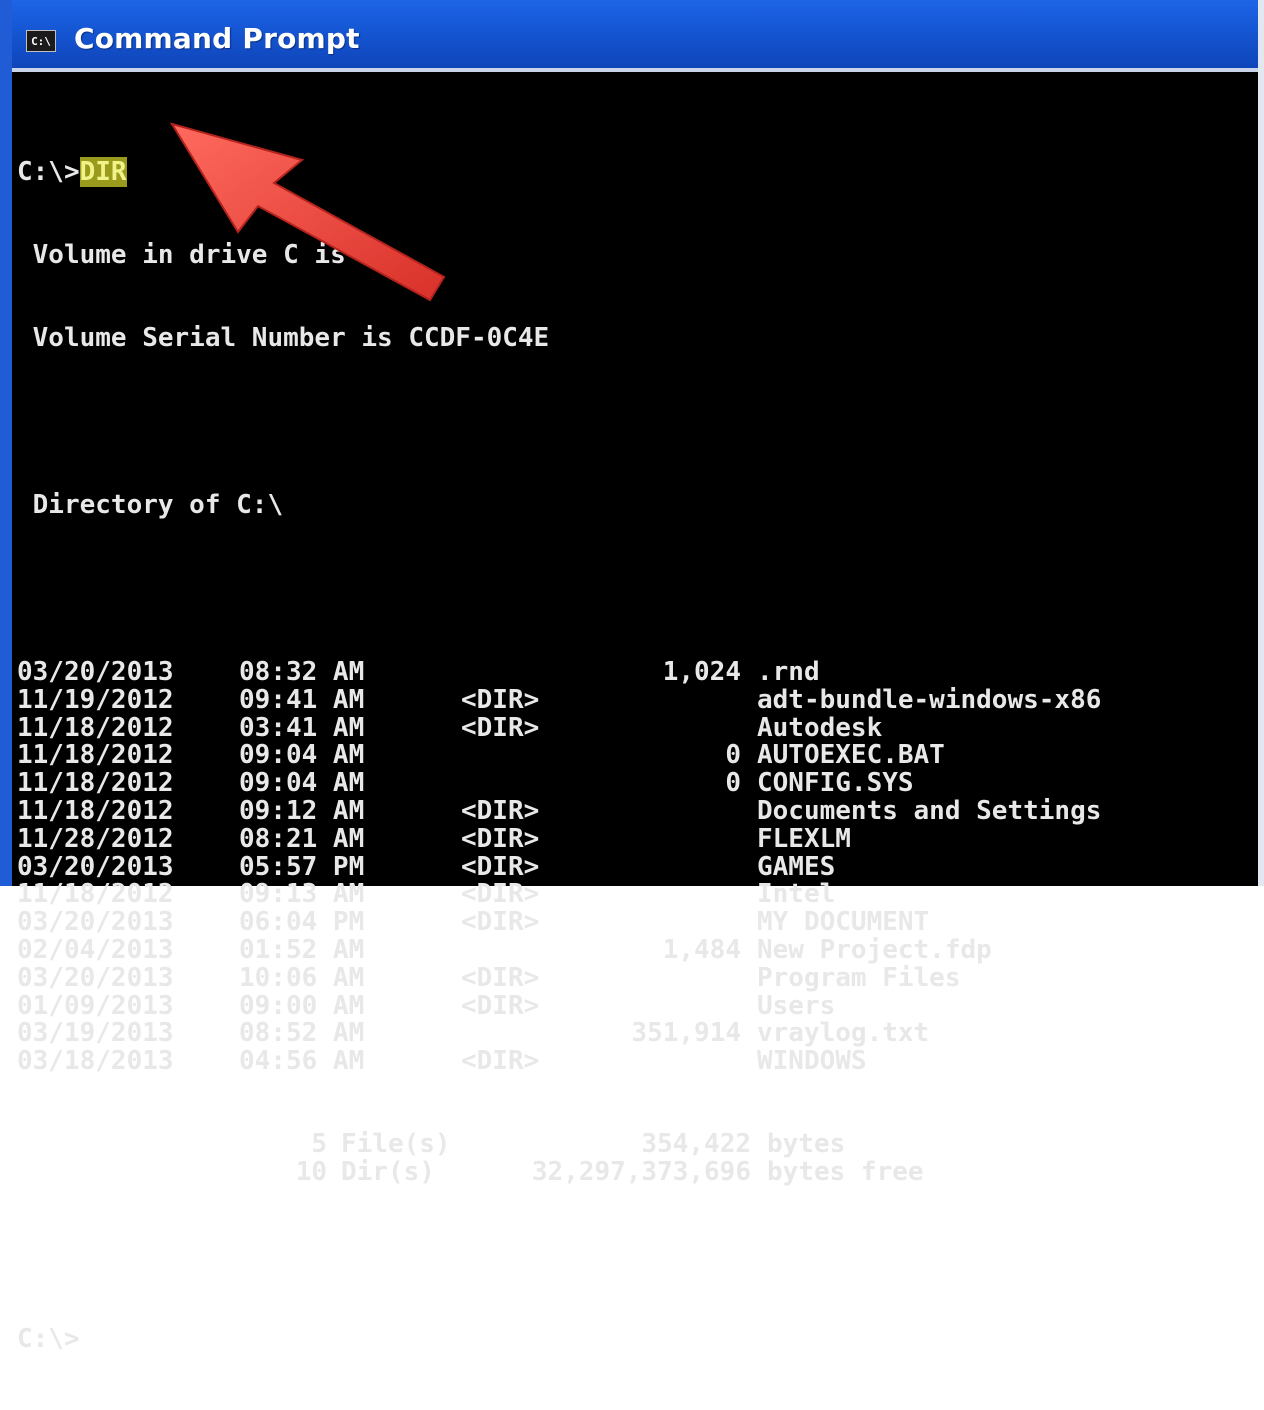  I want to click on summary-row: 10 Dir(s) 32,297,373,696 bytes free, so click(637, 1172).